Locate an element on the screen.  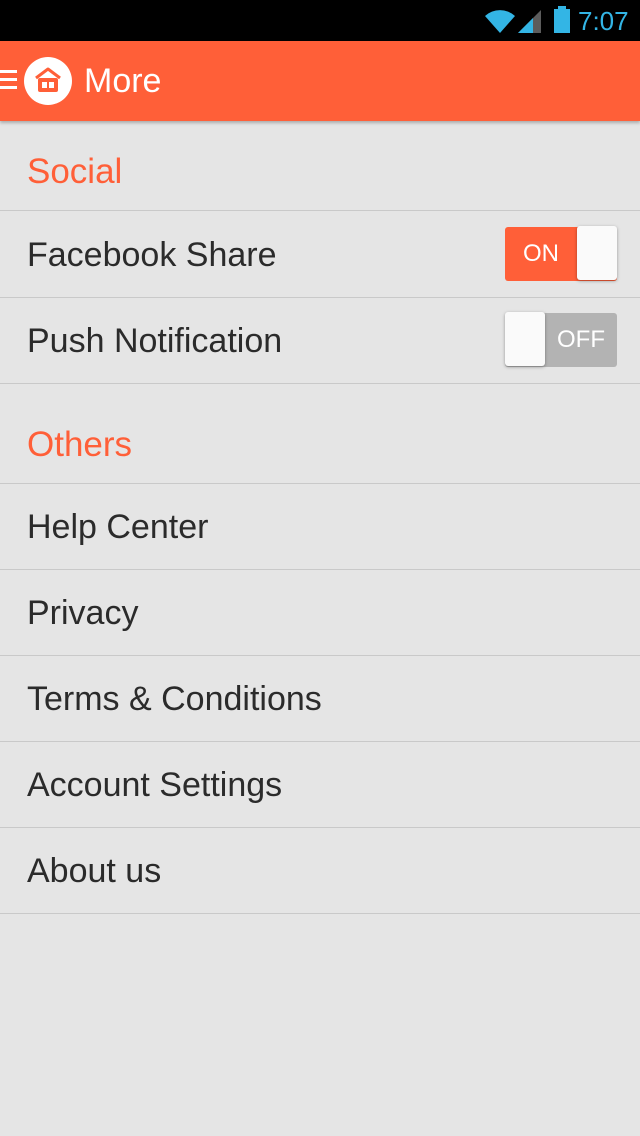
status-time: 7:07 is located at coordinates (603, 21).